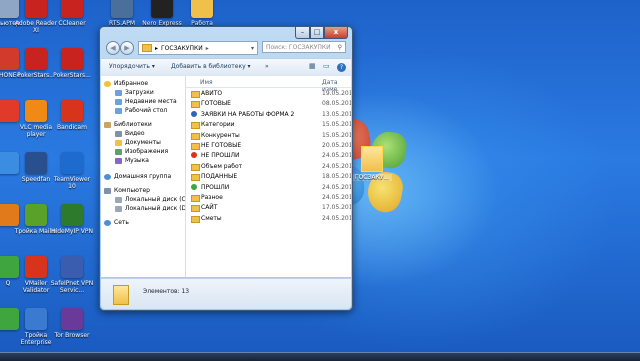 This screenshot has height=361, width=640. Describe the element at coordinates (128, 124) in the screenshot. I see `nav-item: Библиотеки` at that location.